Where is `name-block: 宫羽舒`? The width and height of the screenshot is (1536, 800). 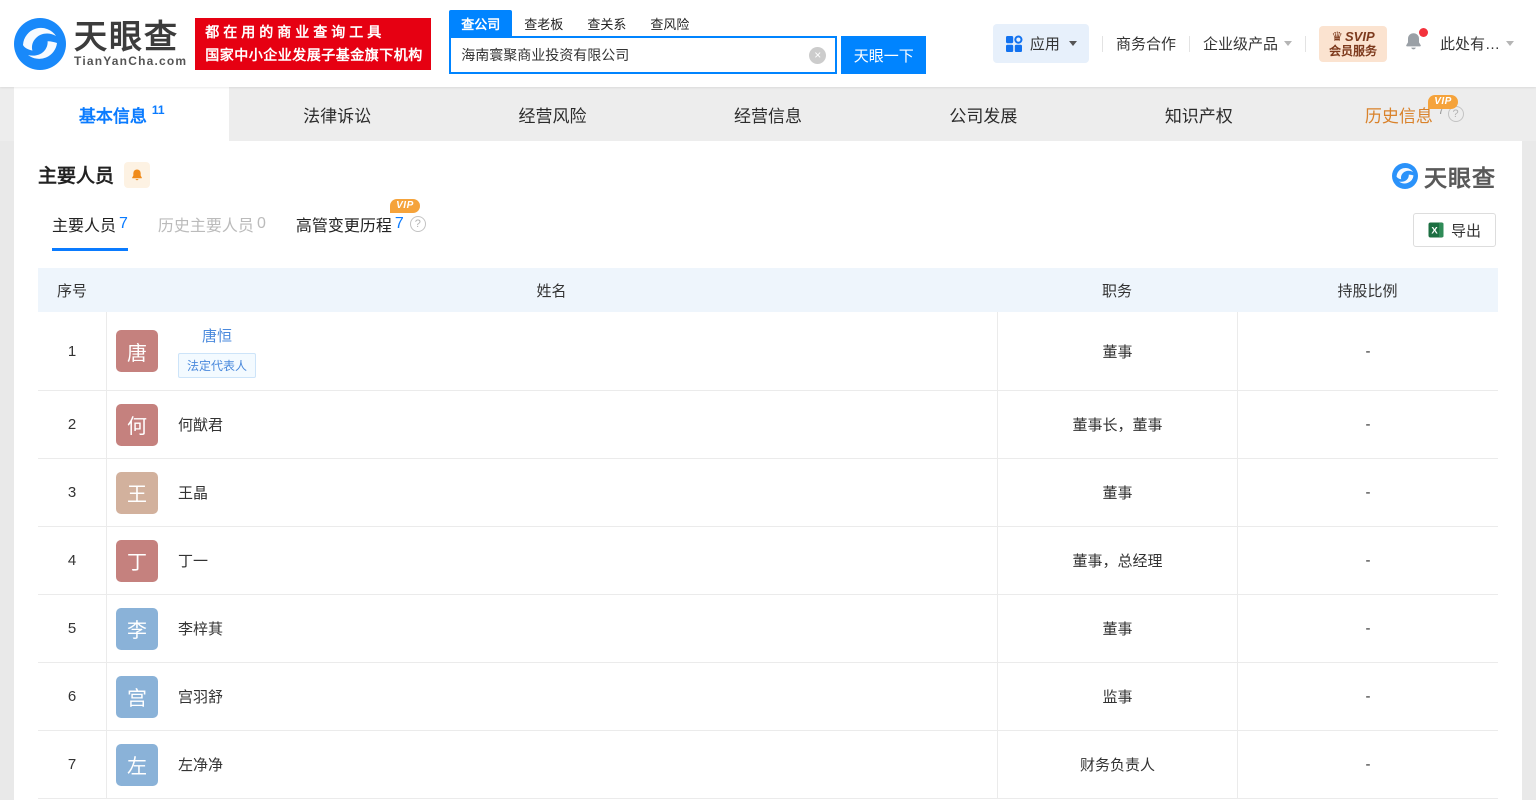
name-block: 宫羽舒 is located at coordinates (200, 696).